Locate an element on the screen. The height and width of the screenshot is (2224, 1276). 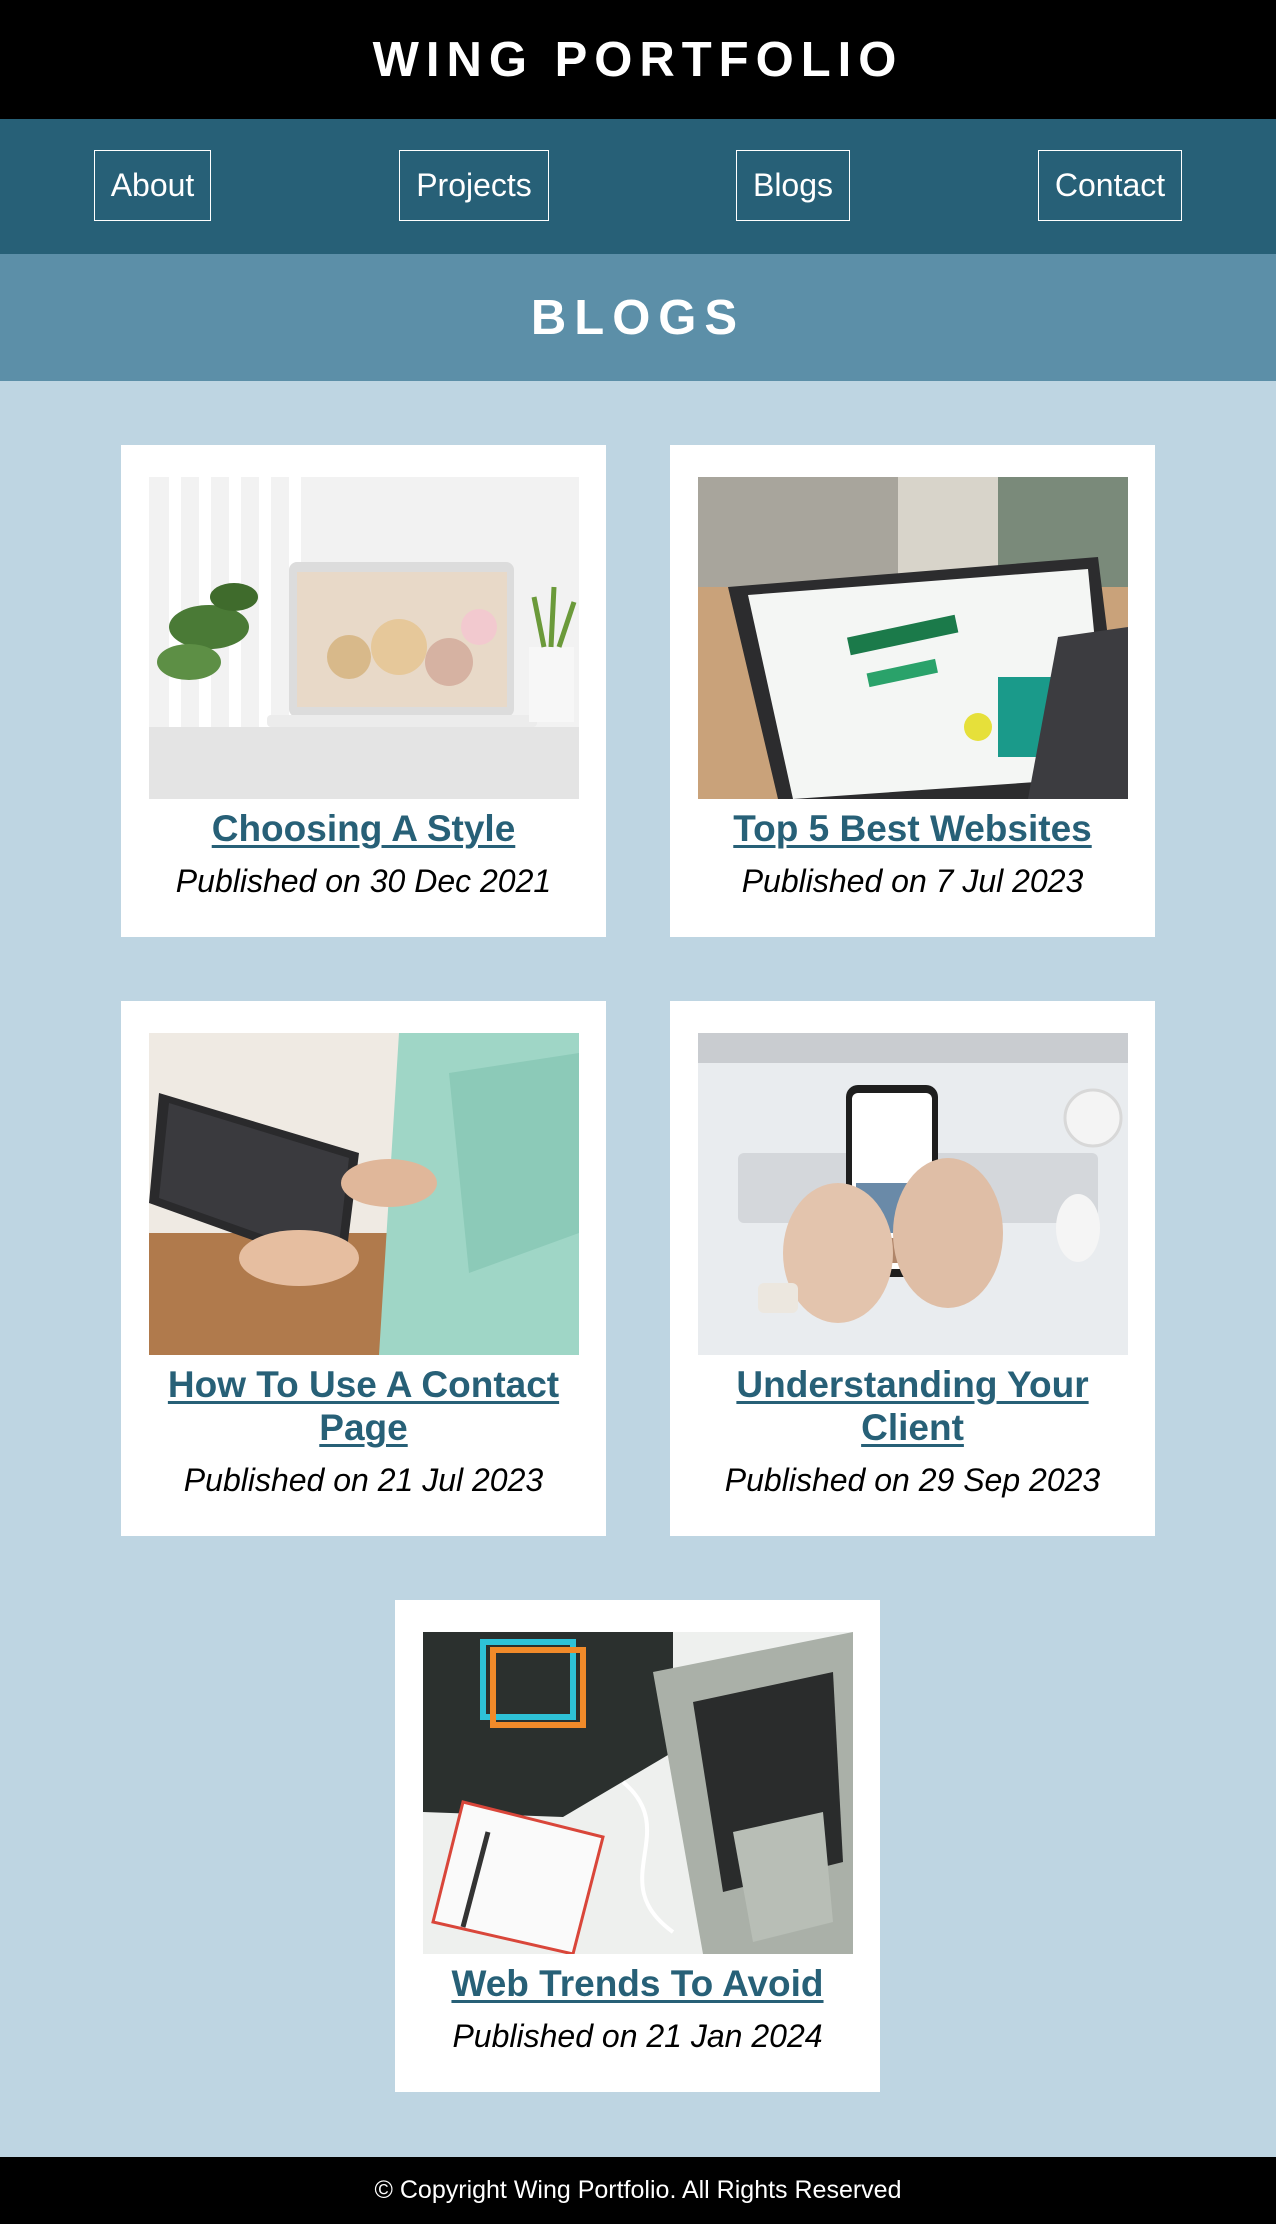
main-nav: About Projects Blogs Contact is located at coordinates (638, 186).